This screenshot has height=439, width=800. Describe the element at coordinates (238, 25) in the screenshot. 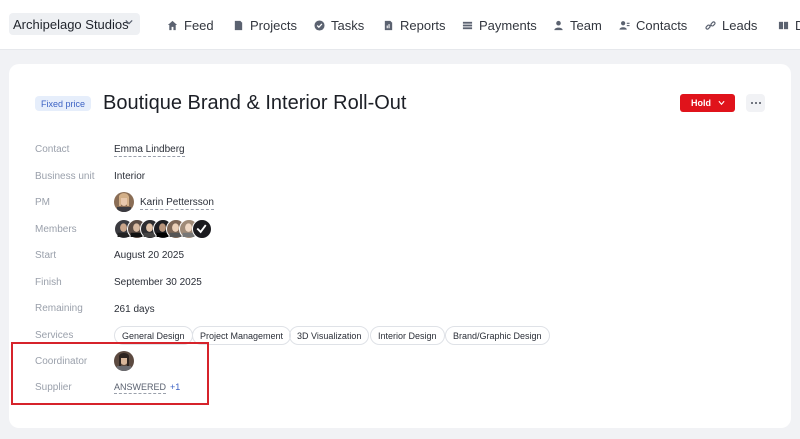

I see `document-icon` at that location.